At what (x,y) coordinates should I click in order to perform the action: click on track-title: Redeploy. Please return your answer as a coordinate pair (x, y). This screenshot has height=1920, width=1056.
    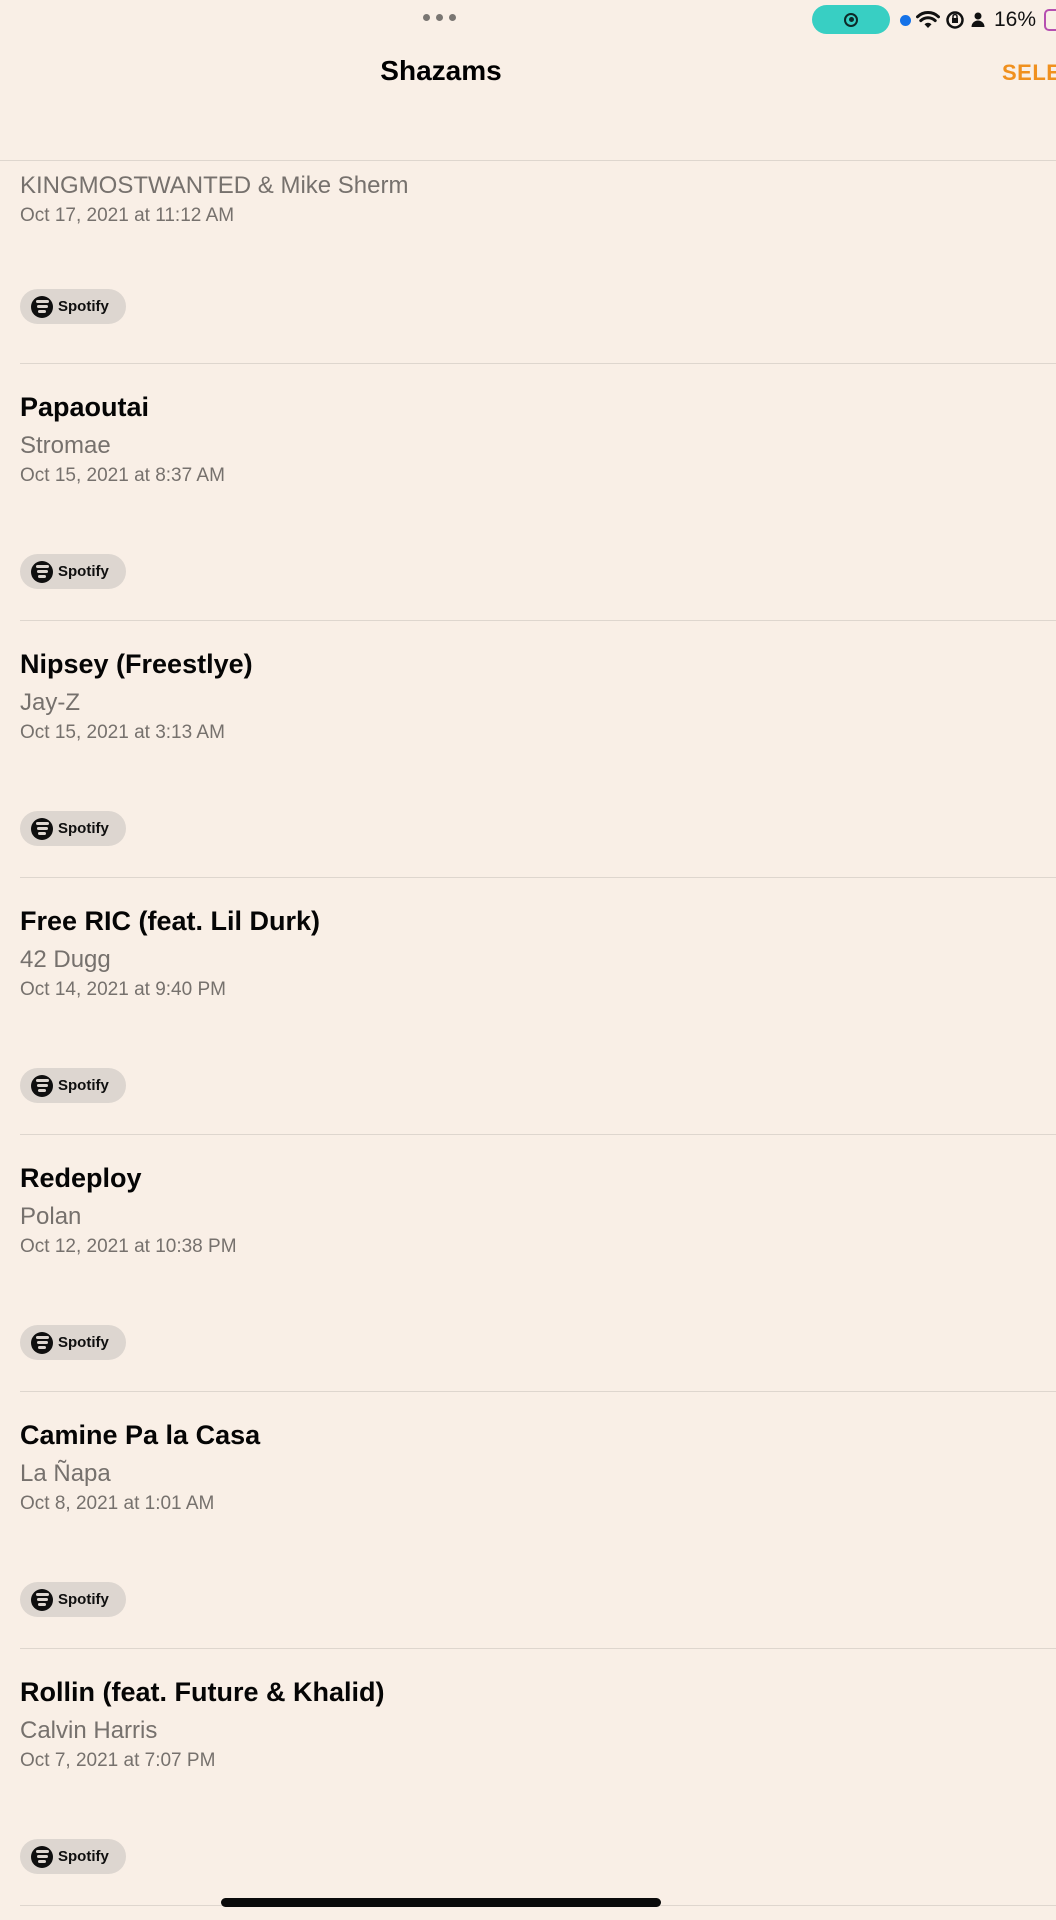
    Looking at the image, I should click on (81, 1178).